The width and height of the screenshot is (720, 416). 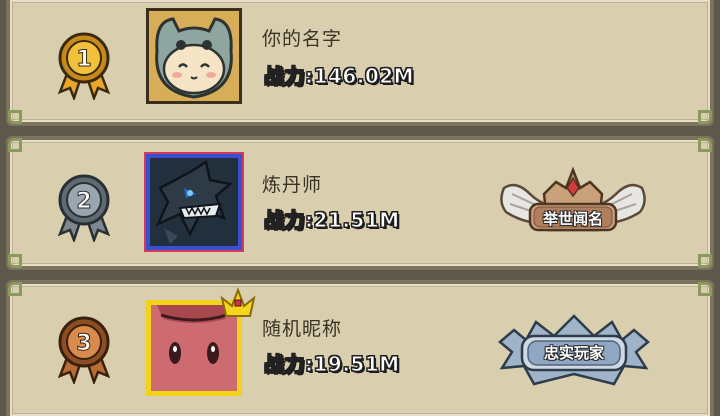 I want to click on gold-medal-icon: 1, so click(x=84, y=66).